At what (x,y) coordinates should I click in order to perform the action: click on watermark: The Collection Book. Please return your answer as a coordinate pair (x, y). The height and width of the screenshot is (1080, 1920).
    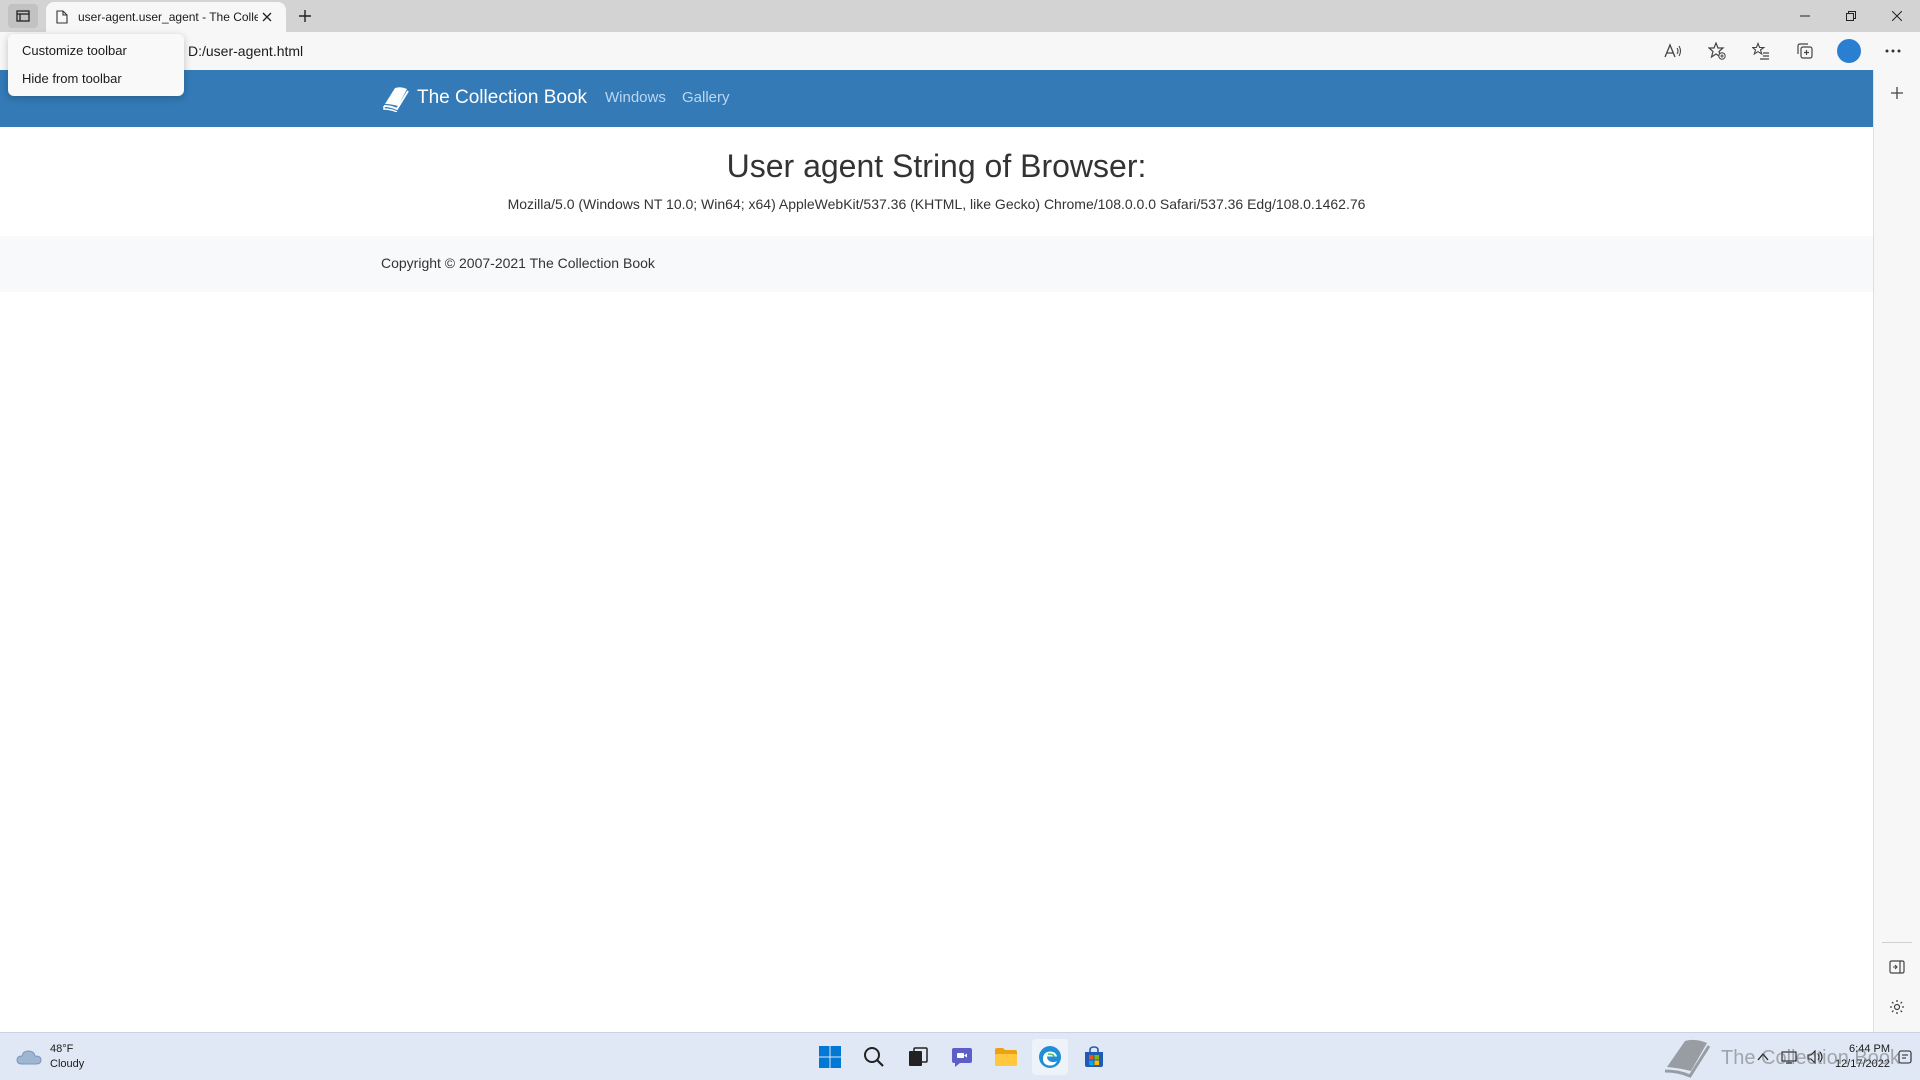
    Looking at the image, I should click on (1780, 1057).